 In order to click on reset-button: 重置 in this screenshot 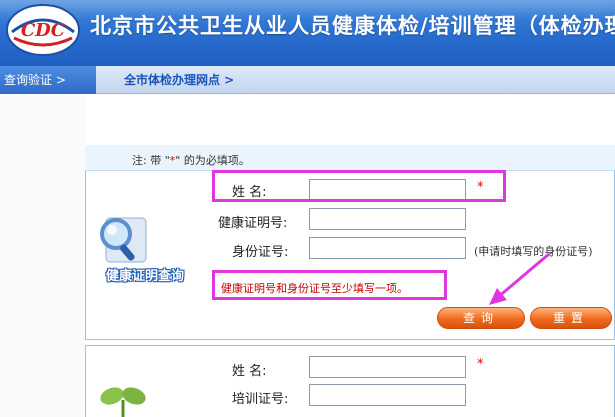, I will do `click(571, 318)`.